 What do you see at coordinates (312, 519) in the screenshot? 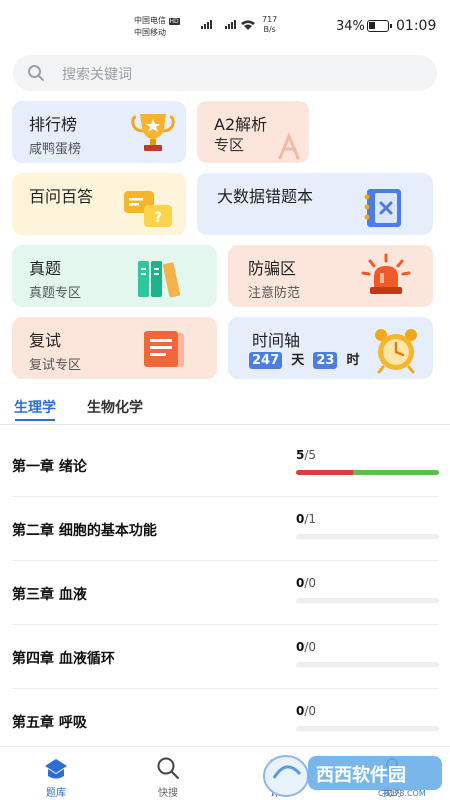
I see `chapter-total: 1` at bounding box center [312, 519].